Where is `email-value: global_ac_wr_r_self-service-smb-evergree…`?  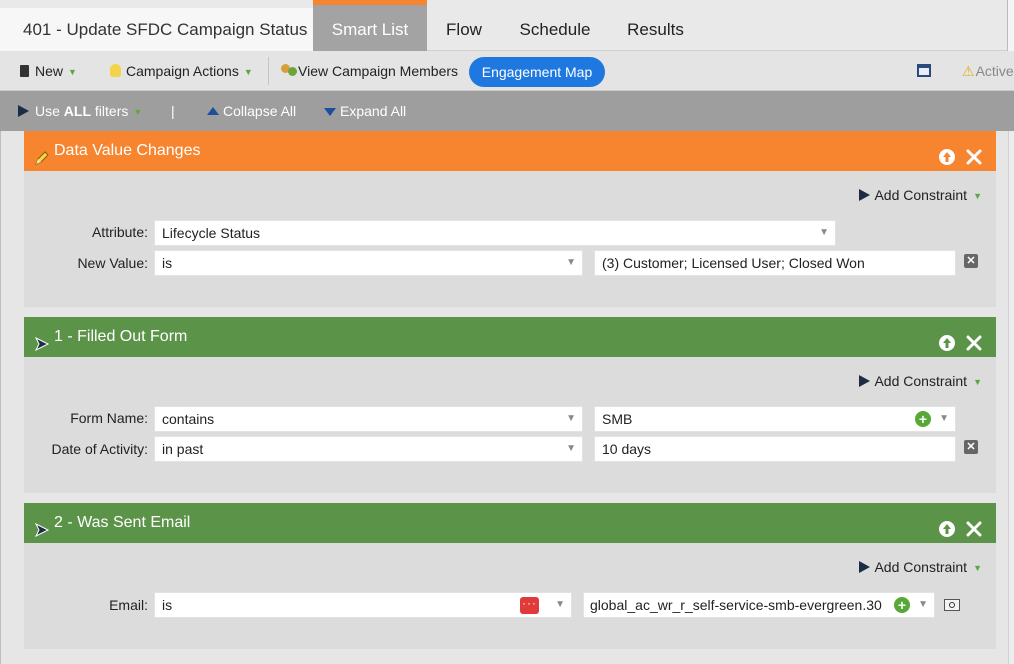
email-value: global_ac_wr_r_self-service-smb-evergree… is located at coordinates (736, 605).